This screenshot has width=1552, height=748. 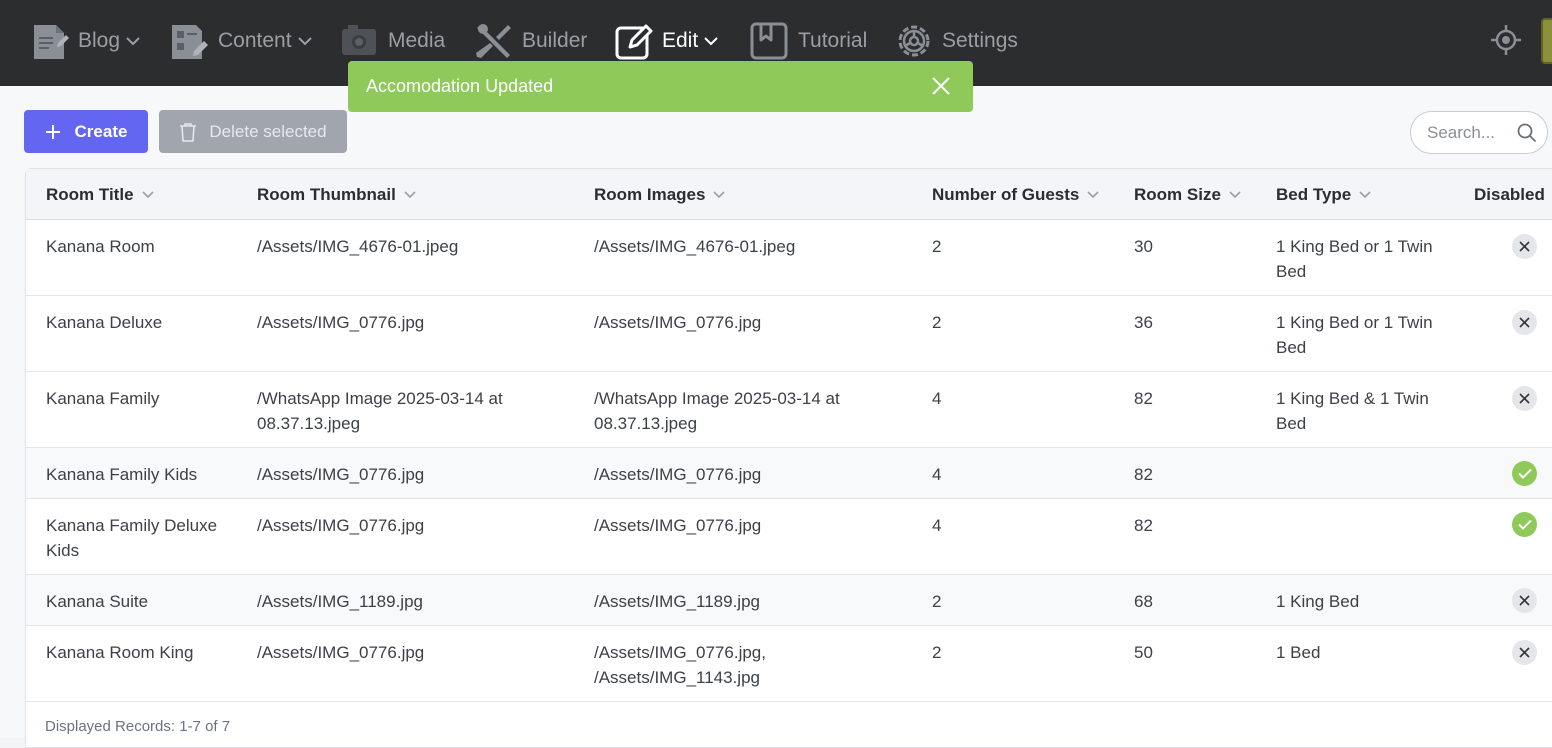 What do you see at coordinates (980, 40) in the screenshot?
I see `nav-label-settings: Settings` at bounding box center [980, 40].